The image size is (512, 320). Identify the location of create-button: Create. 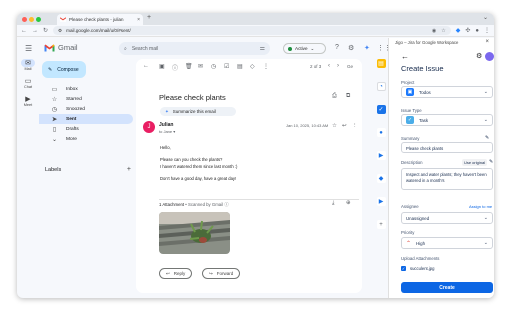
(447, 287).